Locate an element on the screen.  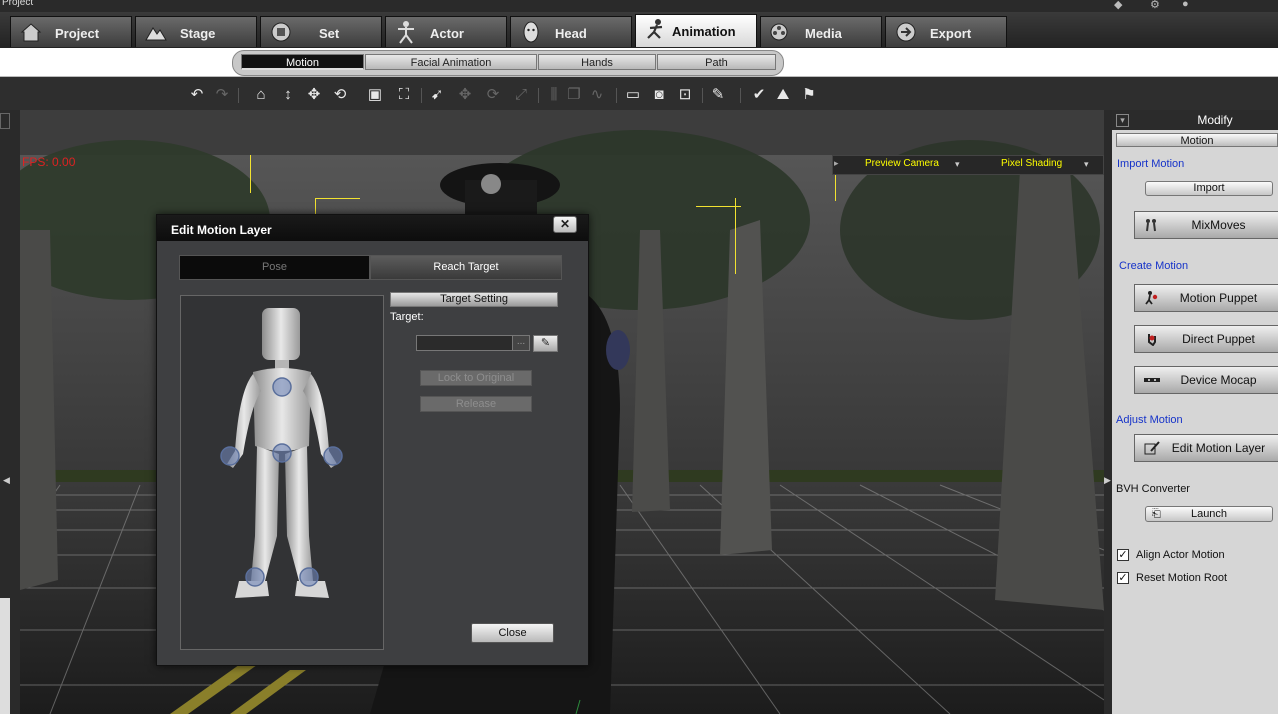
check-icon: ✔ is located at coordinates (759, 95).